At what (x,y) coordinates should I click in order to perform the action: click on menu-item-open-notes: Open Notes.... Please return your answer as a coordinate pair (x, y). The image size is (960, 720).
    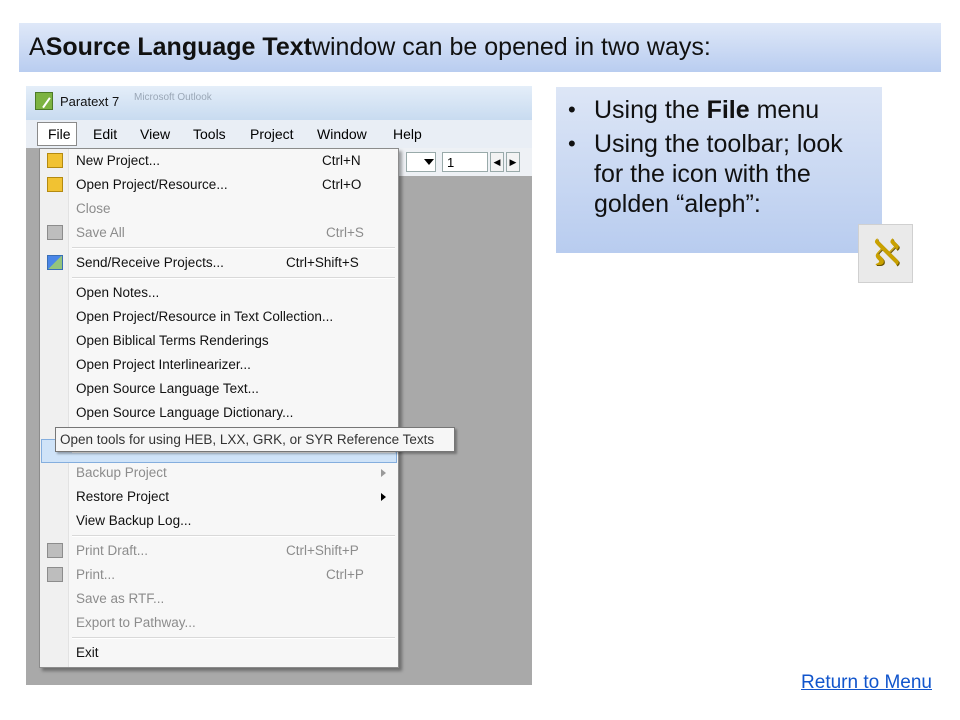
    Looking at the image, I should click on (219, 293).